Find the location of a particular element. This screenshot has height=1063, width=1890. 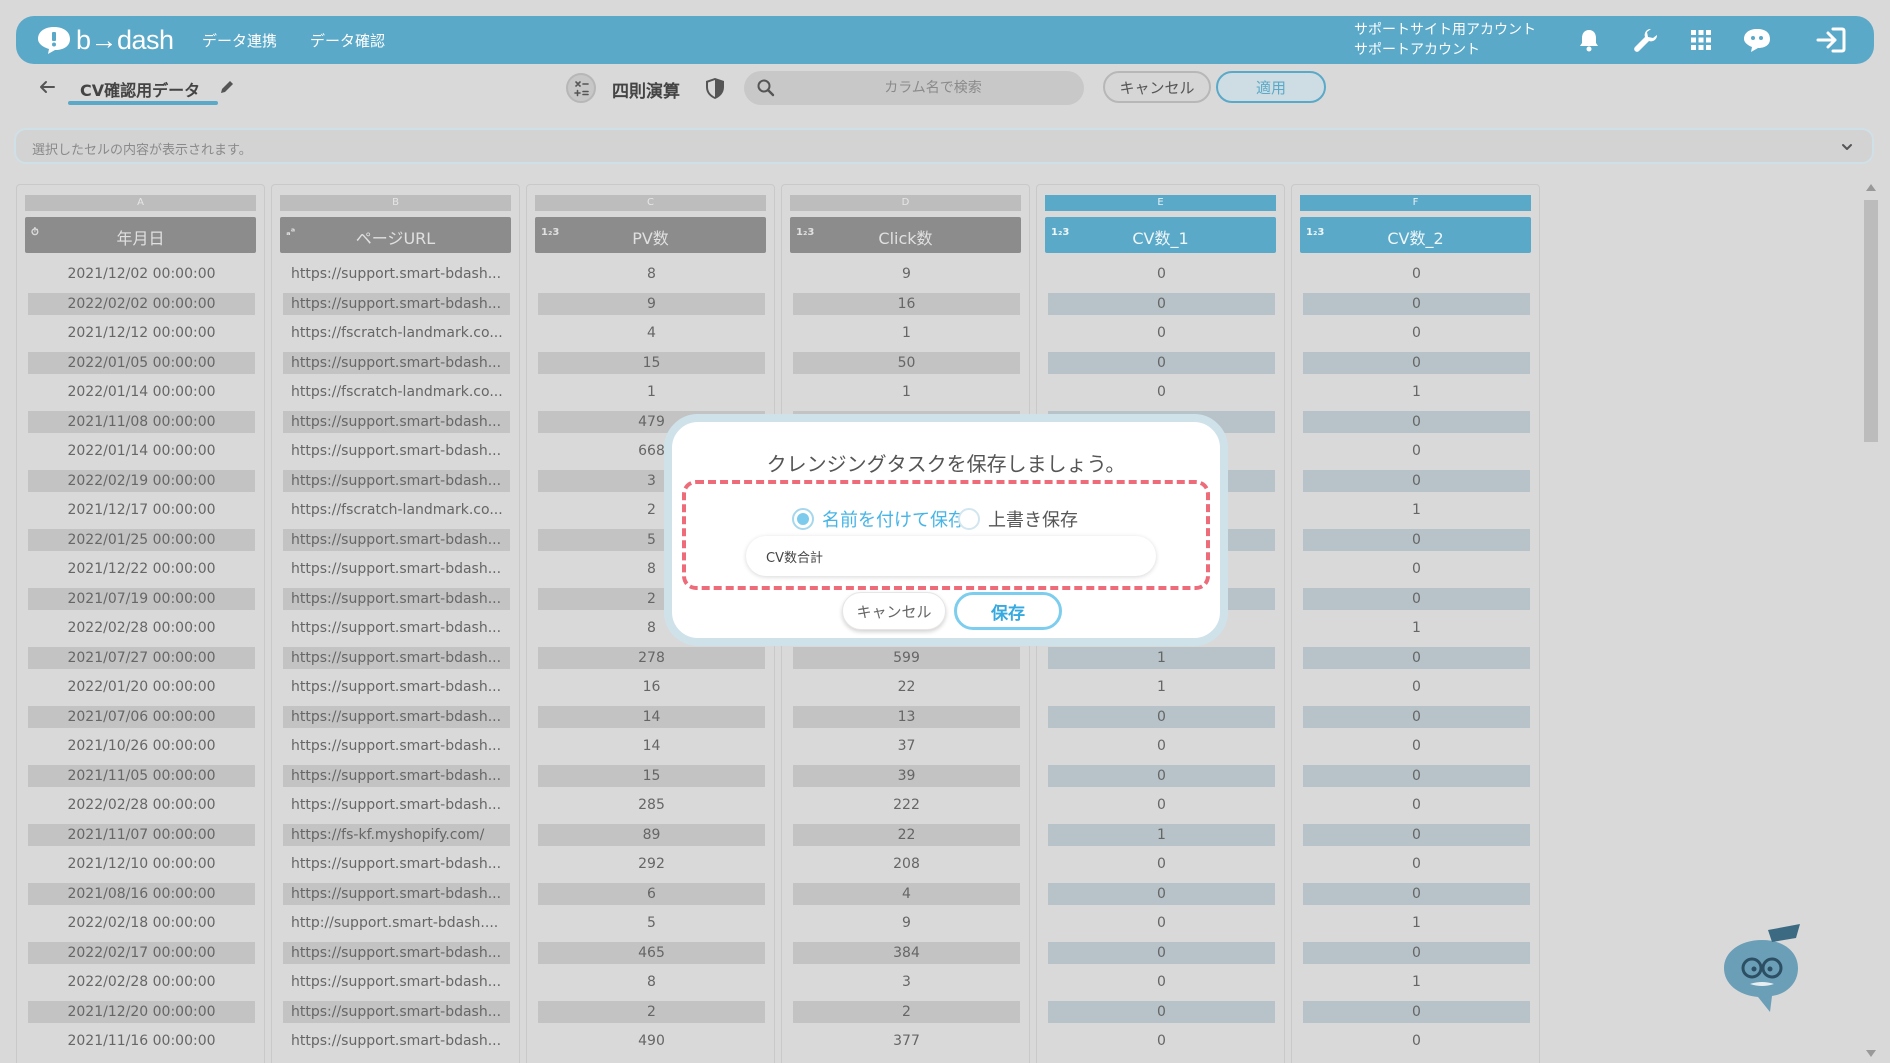

radio-button-selected is located at coordinates (803, 519).